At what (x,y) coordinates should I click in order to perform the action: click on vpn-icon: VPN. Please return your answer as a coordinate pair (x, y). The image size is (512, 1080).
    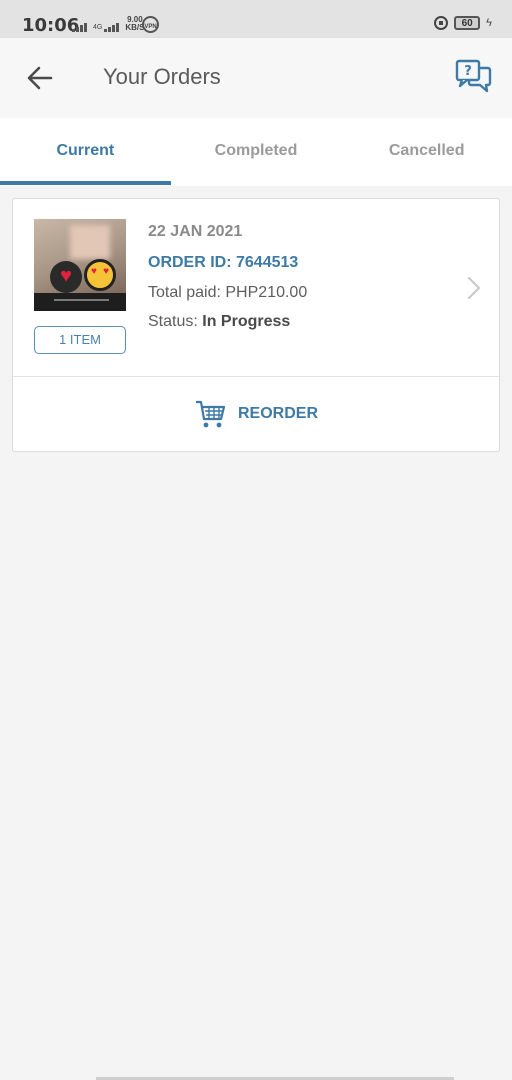
    Looking at the image, I should click on (150, 24).